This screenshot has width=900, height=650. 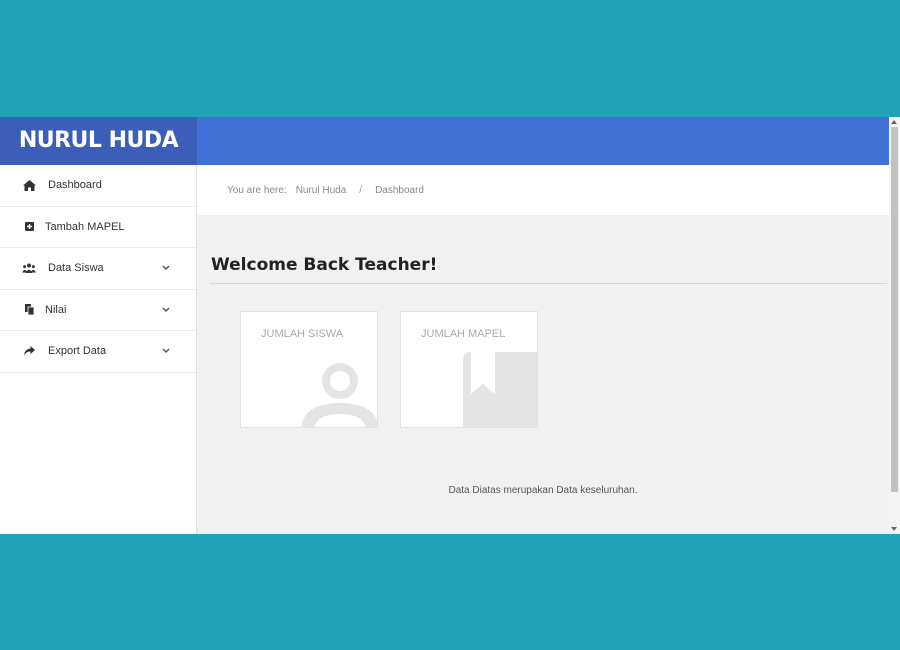 I want to click on stat-card-jumlah-siswa: JUMLAH SISWA, so click(x=309, y=369).